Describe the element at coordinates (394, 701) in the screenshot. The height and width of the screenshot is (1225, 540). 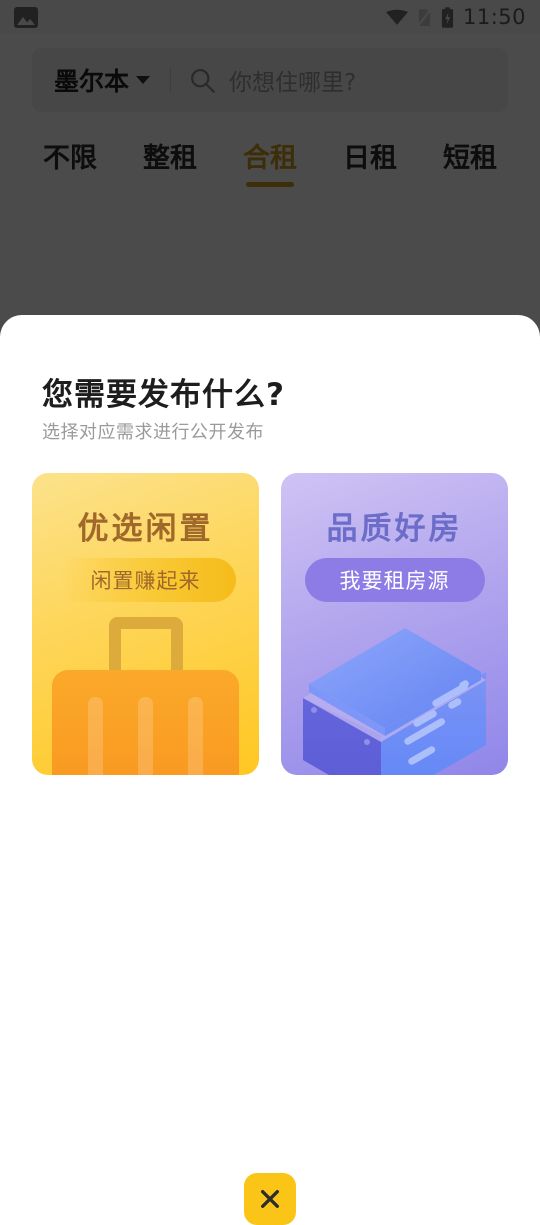
I see `isometric-building-icon` at that location.